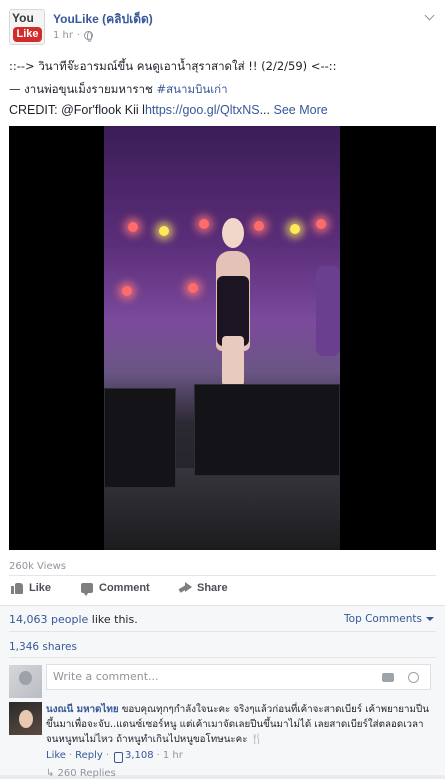 The height and width of the screenshot is (779, 445). I want to click on share-button: Share, so click(203, 588).